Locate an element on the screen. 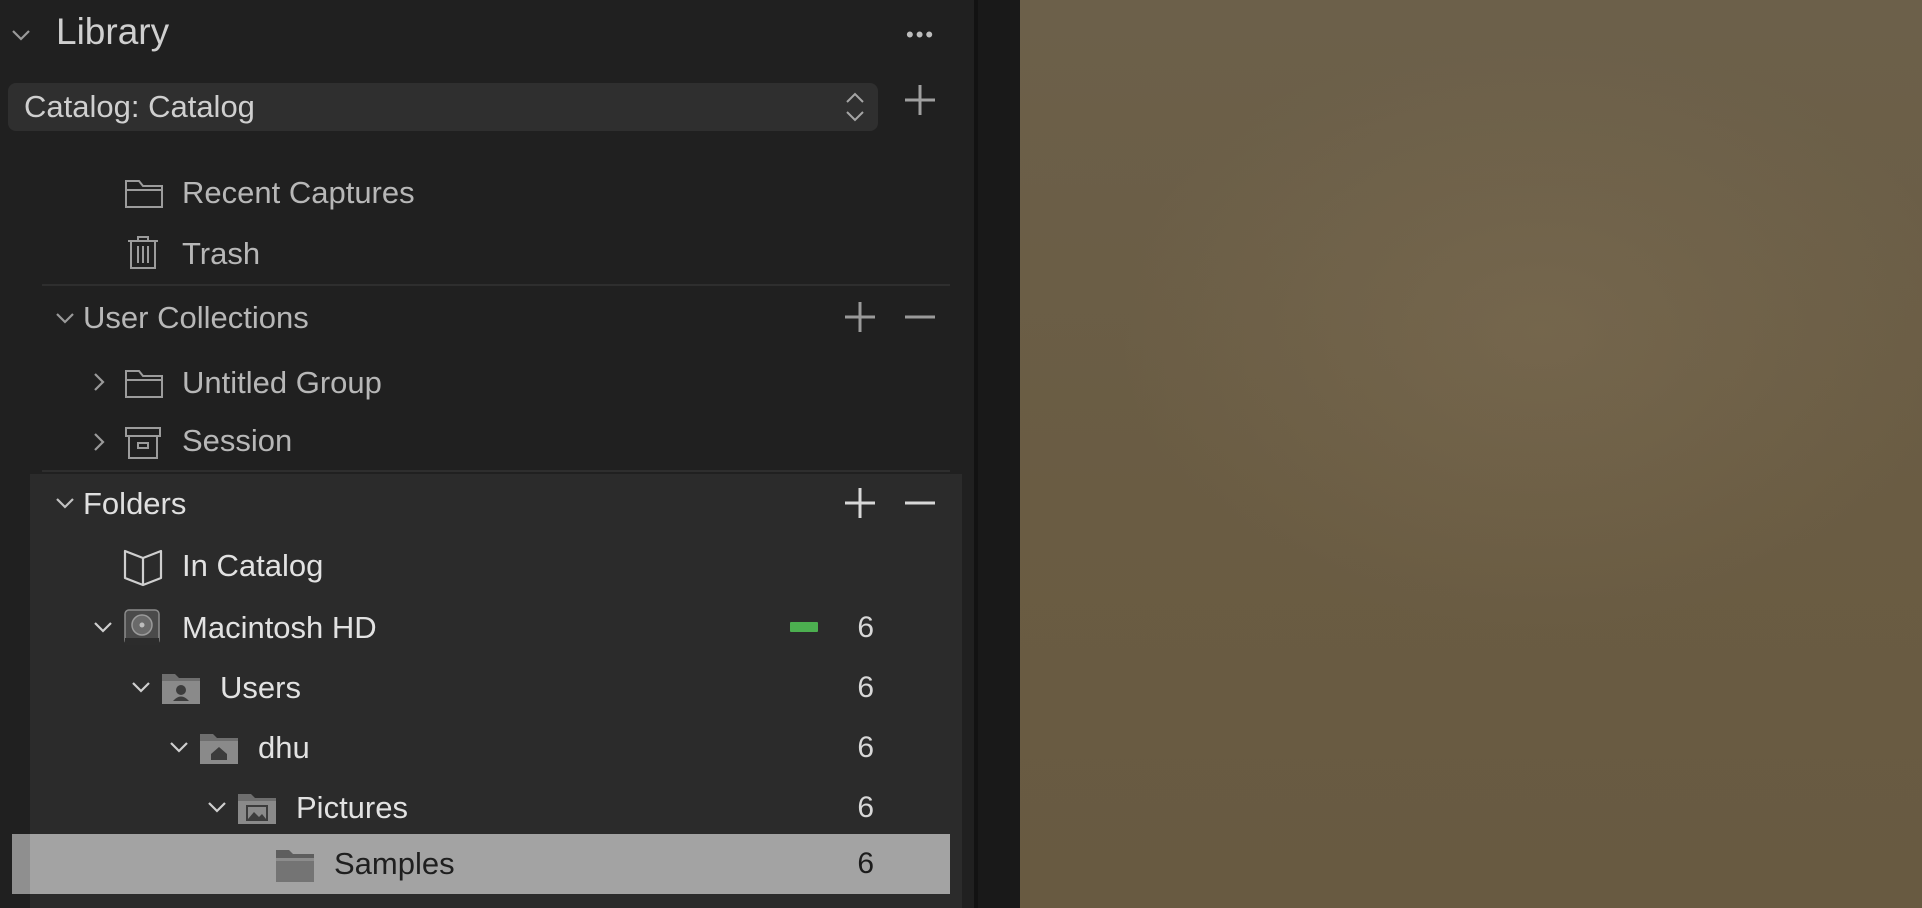 Image resolution: width=1922 pixels, height=908 pixels. folders-collapse-chevron-icon is located at coordinates (65, 503).